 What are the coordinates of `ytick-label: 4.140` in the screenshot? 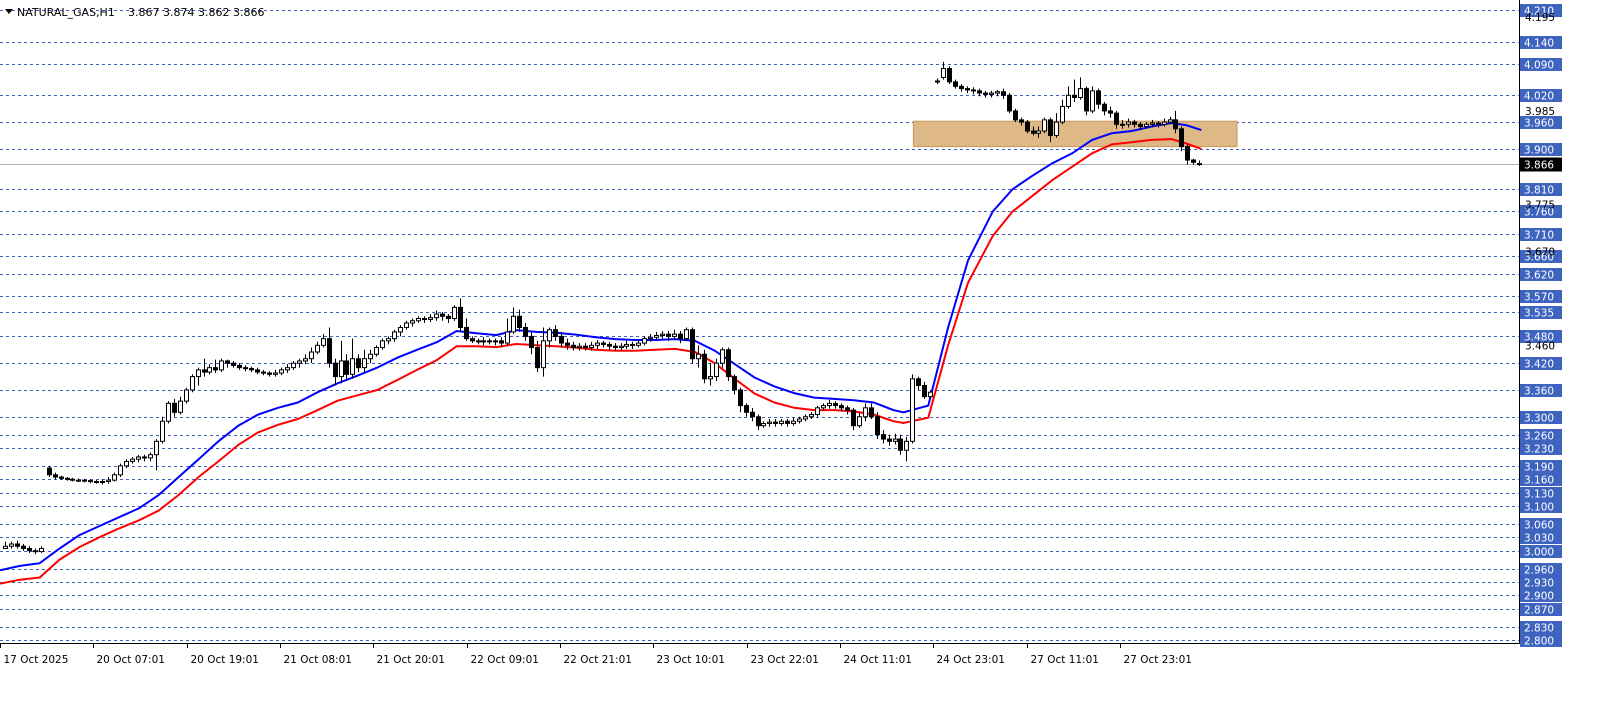 It's located at (1539, 44).